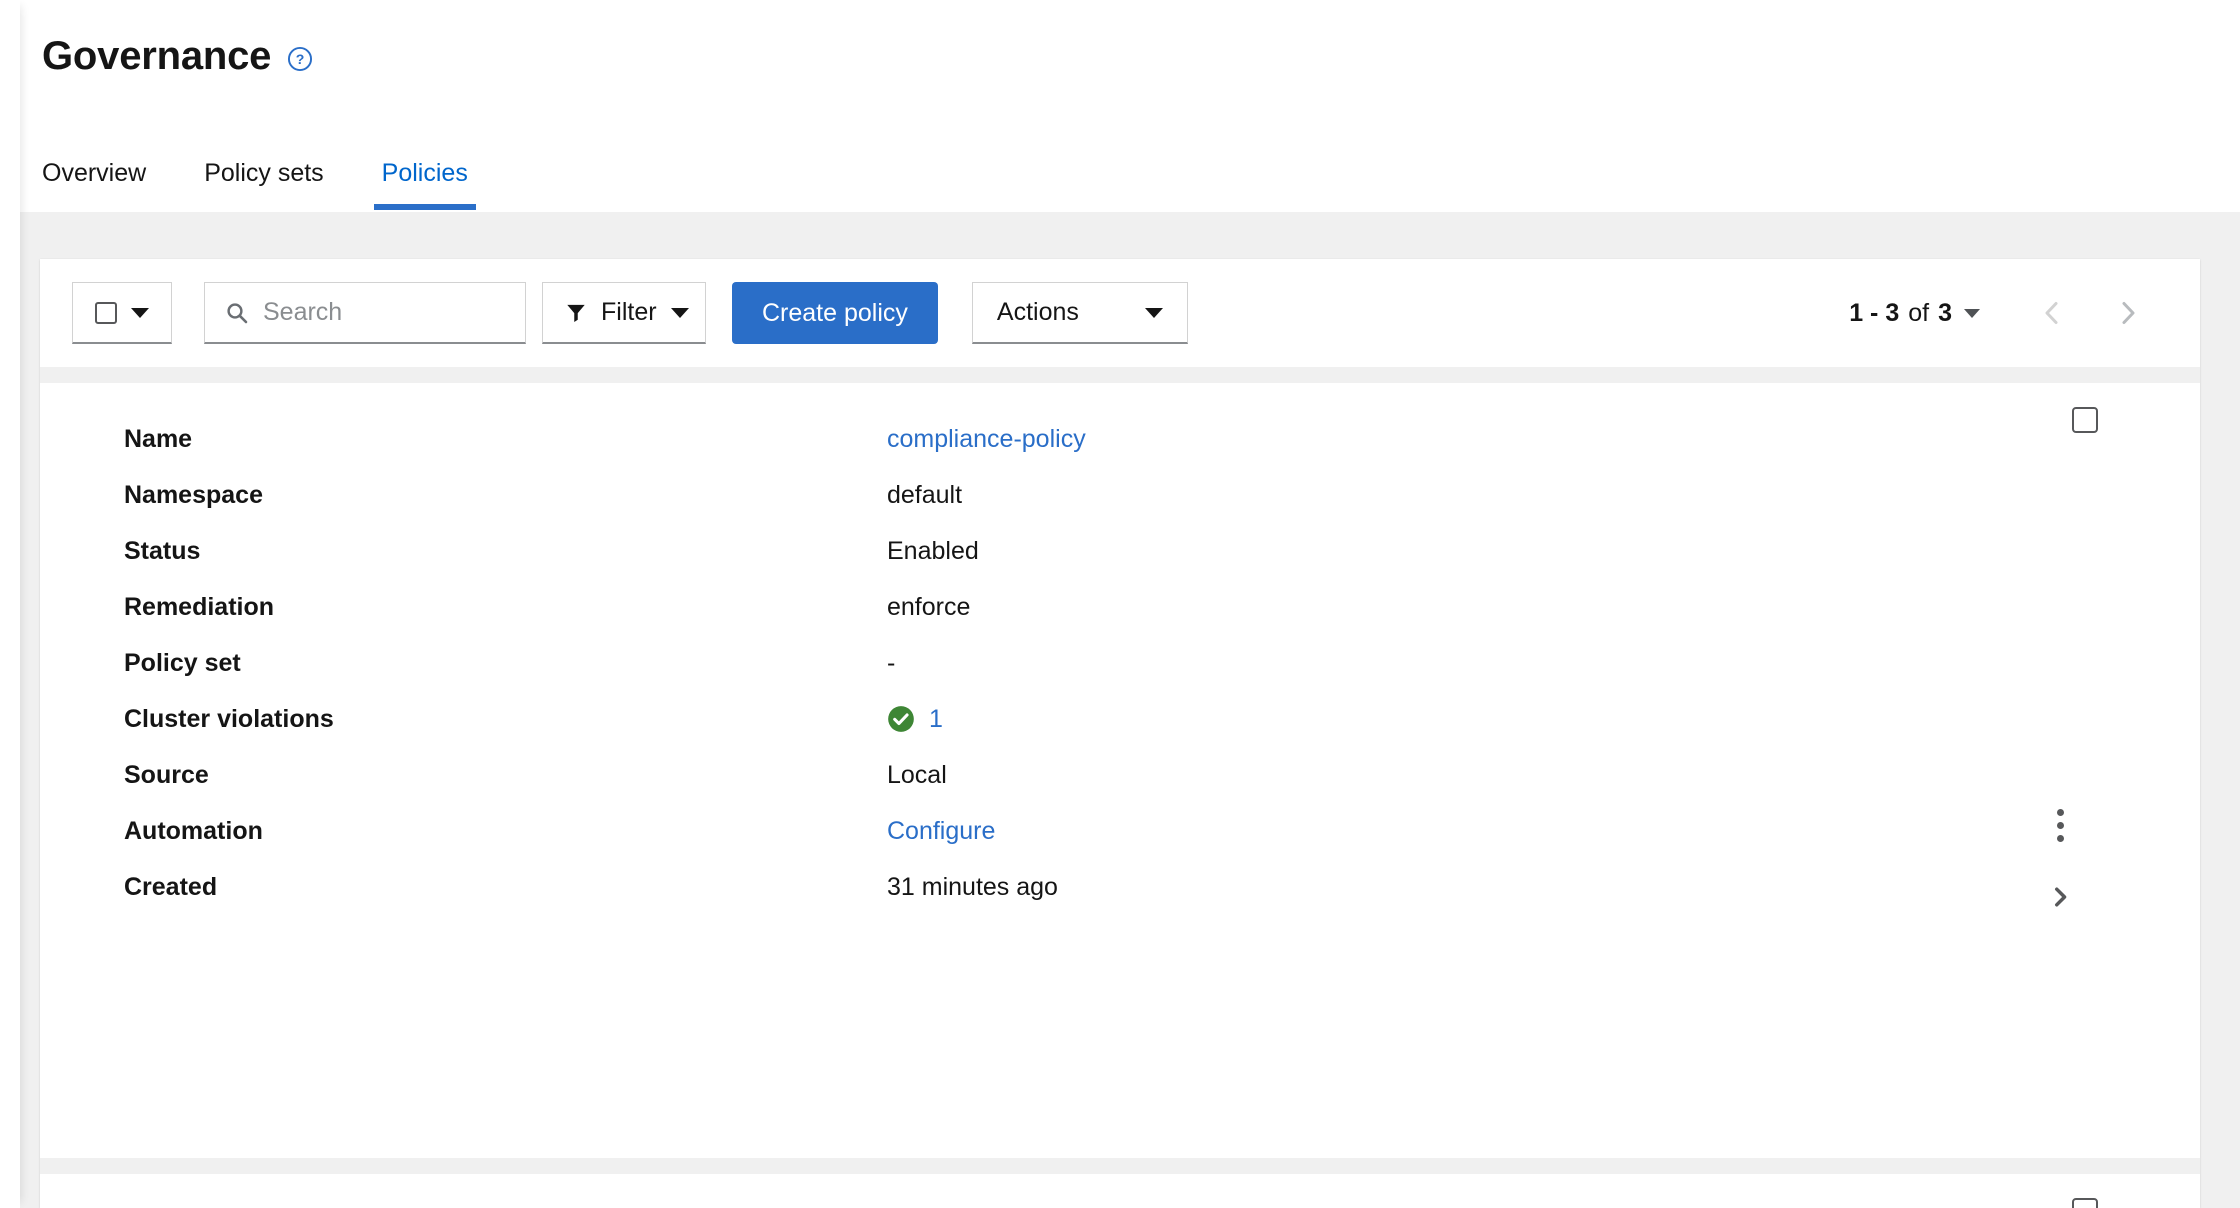 The height and width of the screenshot is (1208, 2240). I want to click on field-label: Namespace, so click(193, 494).